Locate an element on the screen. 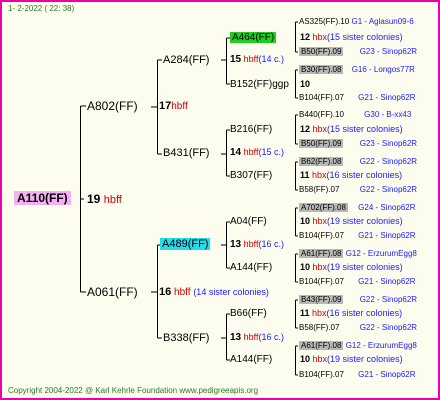  root-queen: A110(FF) is located at coordinates (42, 198).